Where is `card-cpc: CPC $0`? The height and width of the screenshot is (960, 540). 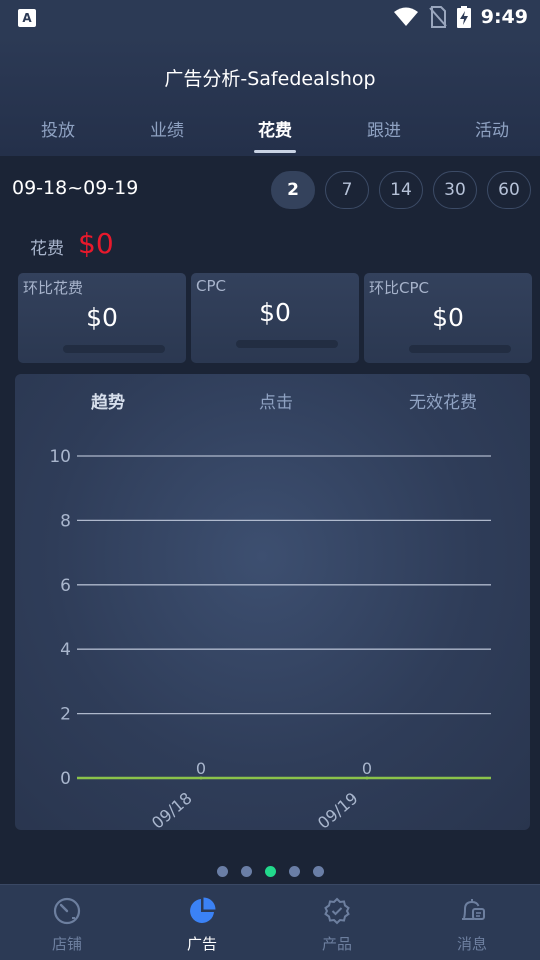
card-cpc: CPC $0 is located at coordinates (275, 318).